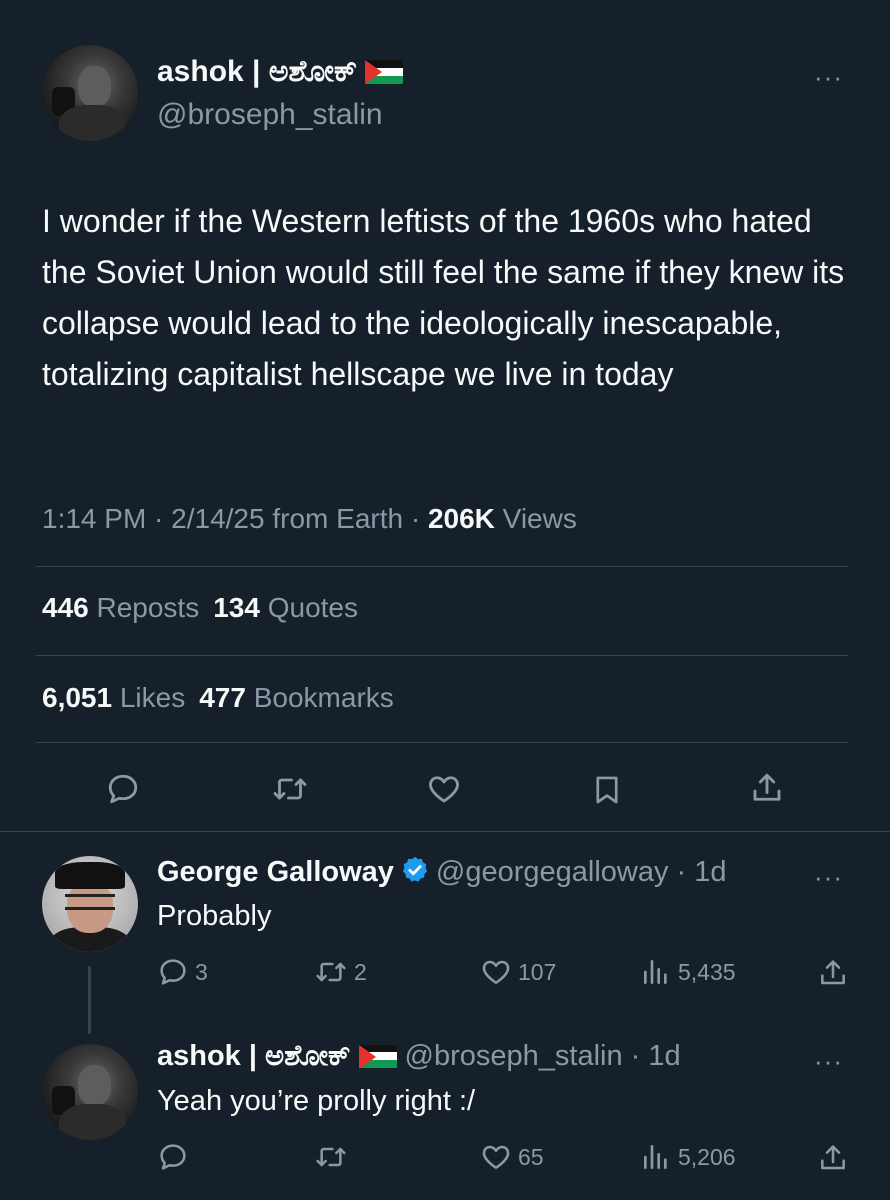 This screenshot has width=890, height=1200. Describe the element at coordinates (535, 518) in the screenshot. I see `views-label: Views` at that location.